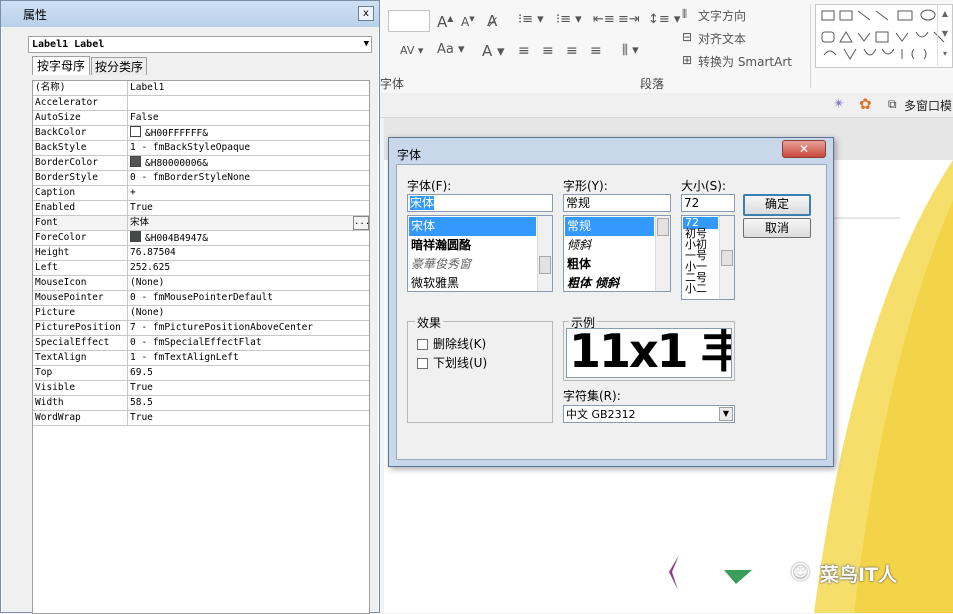 The image size is (953, 614). What do you see at coordinates (687, 37) in the screenshot?
I see `align-text-icon: ⊟` at bounding box center [687, 37].